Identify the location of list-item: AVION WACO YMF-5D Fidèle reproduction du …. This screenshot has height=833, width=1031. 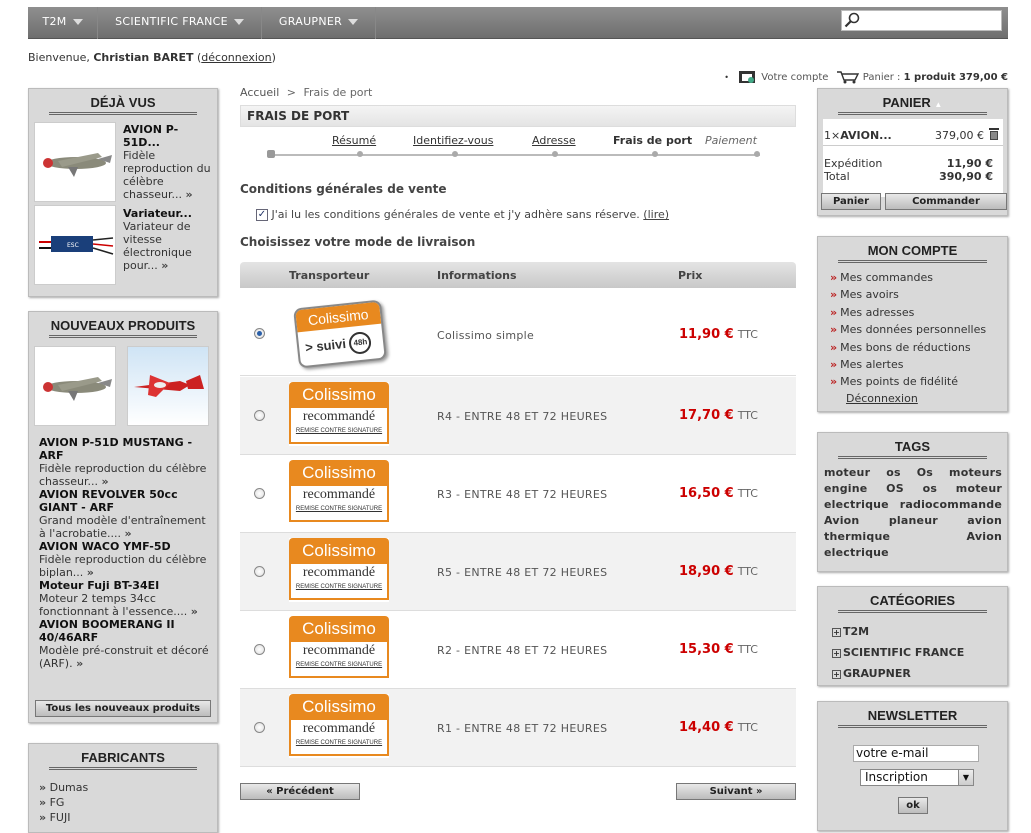
(126, 559).